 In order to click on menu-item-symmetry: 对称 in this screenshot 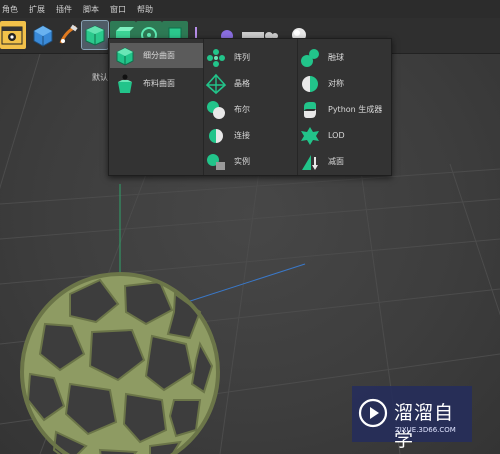, I will do `click(345, 83)`.